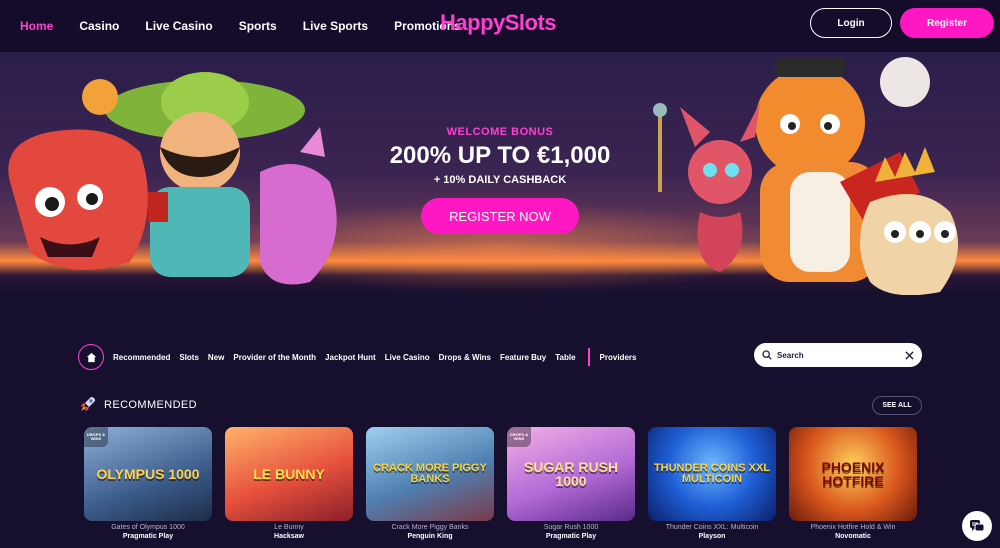  What do you see at coordinates (141, 357) in the screenshot?
I see `category-recommended: Recommended` at bounding box center [141, 357].